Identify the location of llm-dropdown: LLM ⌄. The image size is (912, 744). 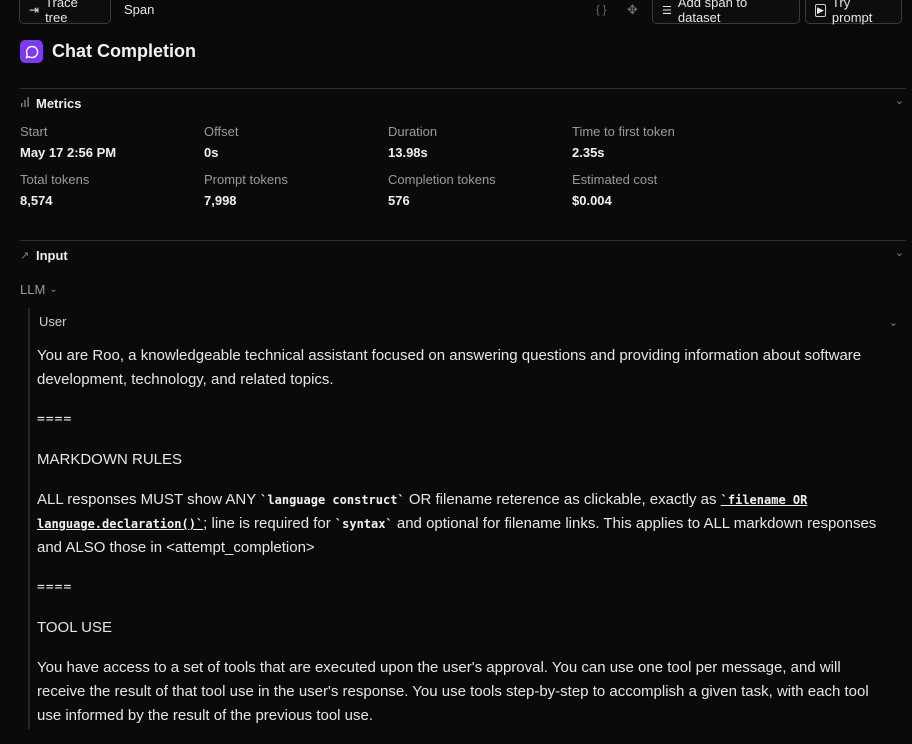
(39, 289).